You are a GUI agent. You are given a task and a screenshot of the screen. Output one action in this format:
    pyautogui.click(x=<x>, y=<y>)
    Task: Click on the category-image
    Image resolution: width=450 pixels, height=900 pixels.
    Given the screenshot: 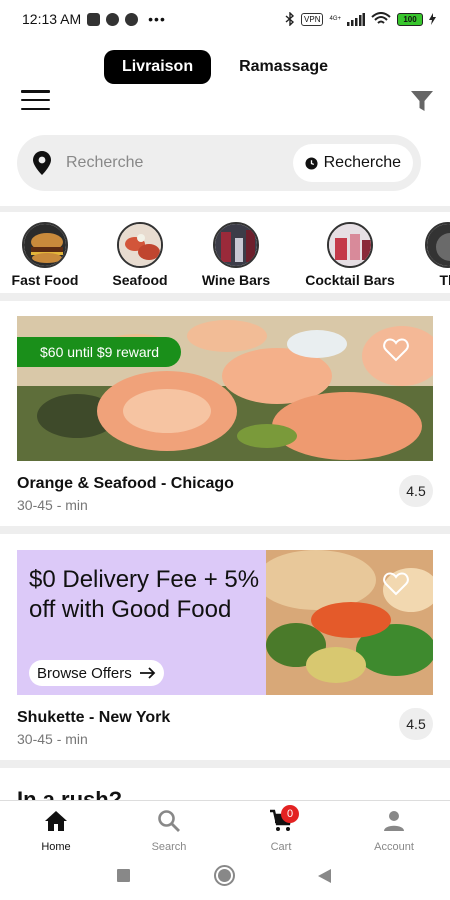 What is the action you would take?
    pyautogui.click(x=437, y=245)
    